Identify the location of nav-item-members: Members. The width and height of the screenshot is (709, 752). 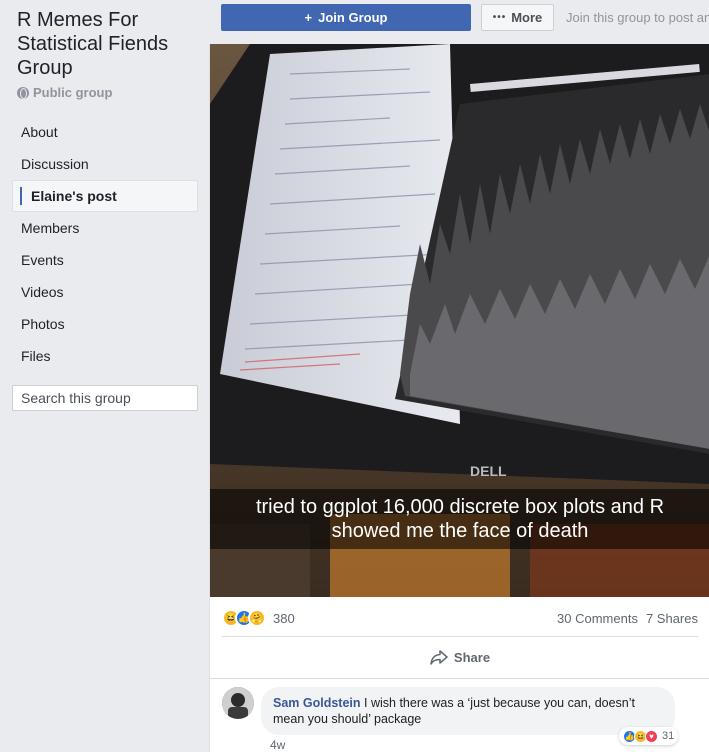
(105, 228).